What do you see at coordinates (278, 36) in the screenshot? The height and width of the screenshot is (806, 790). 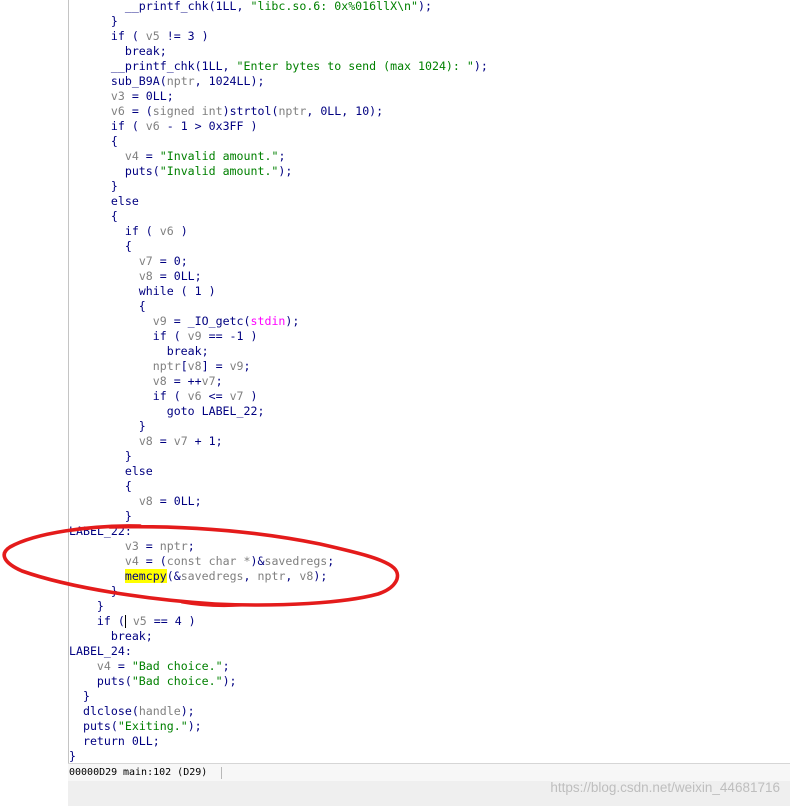 I see `code-line: if ( v5 != 3 )` at bounding box center [278, 36].